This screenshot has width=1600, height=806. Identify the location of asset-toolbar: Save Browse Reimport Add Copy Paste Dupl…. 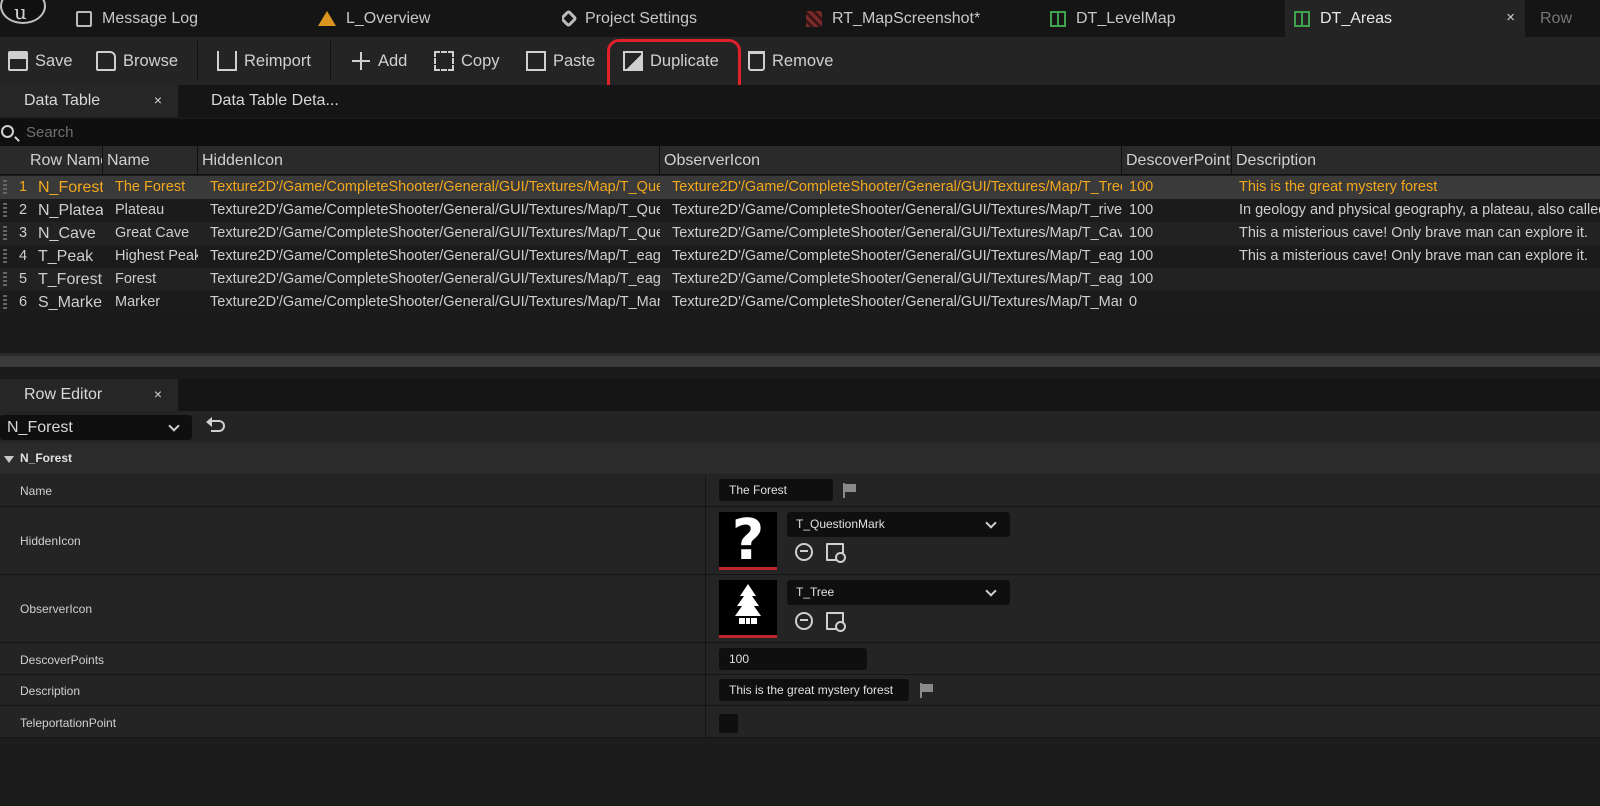
(800, 61).